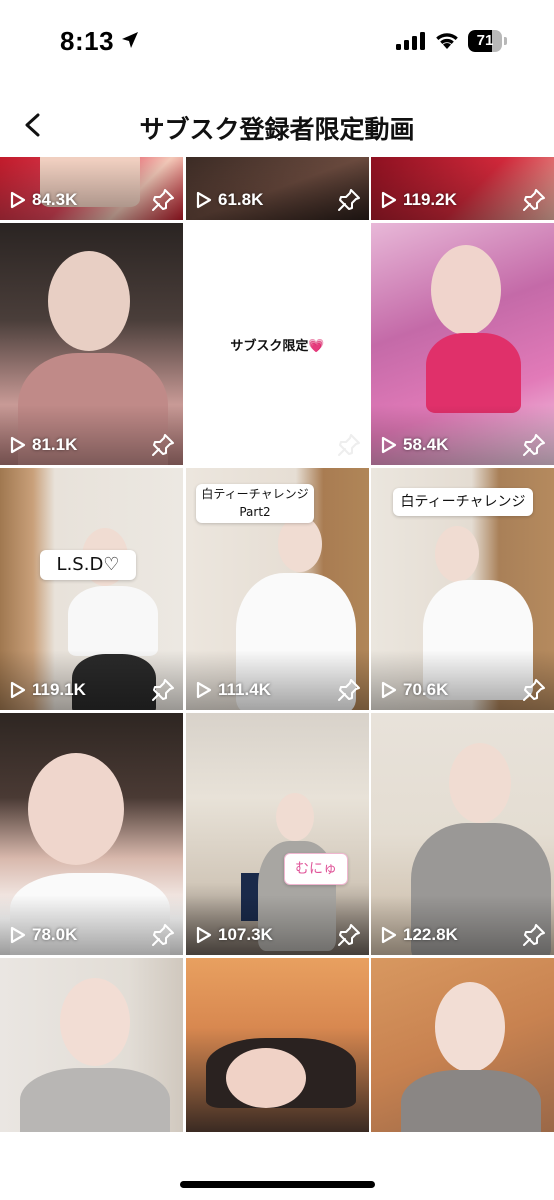 Image resolution: width=554 pixels, height=1200 pixels. What do you see at coordinates (233, 690) in the screenshot?
I see `view-count: 111.4K` at bounding box center [233, 690].